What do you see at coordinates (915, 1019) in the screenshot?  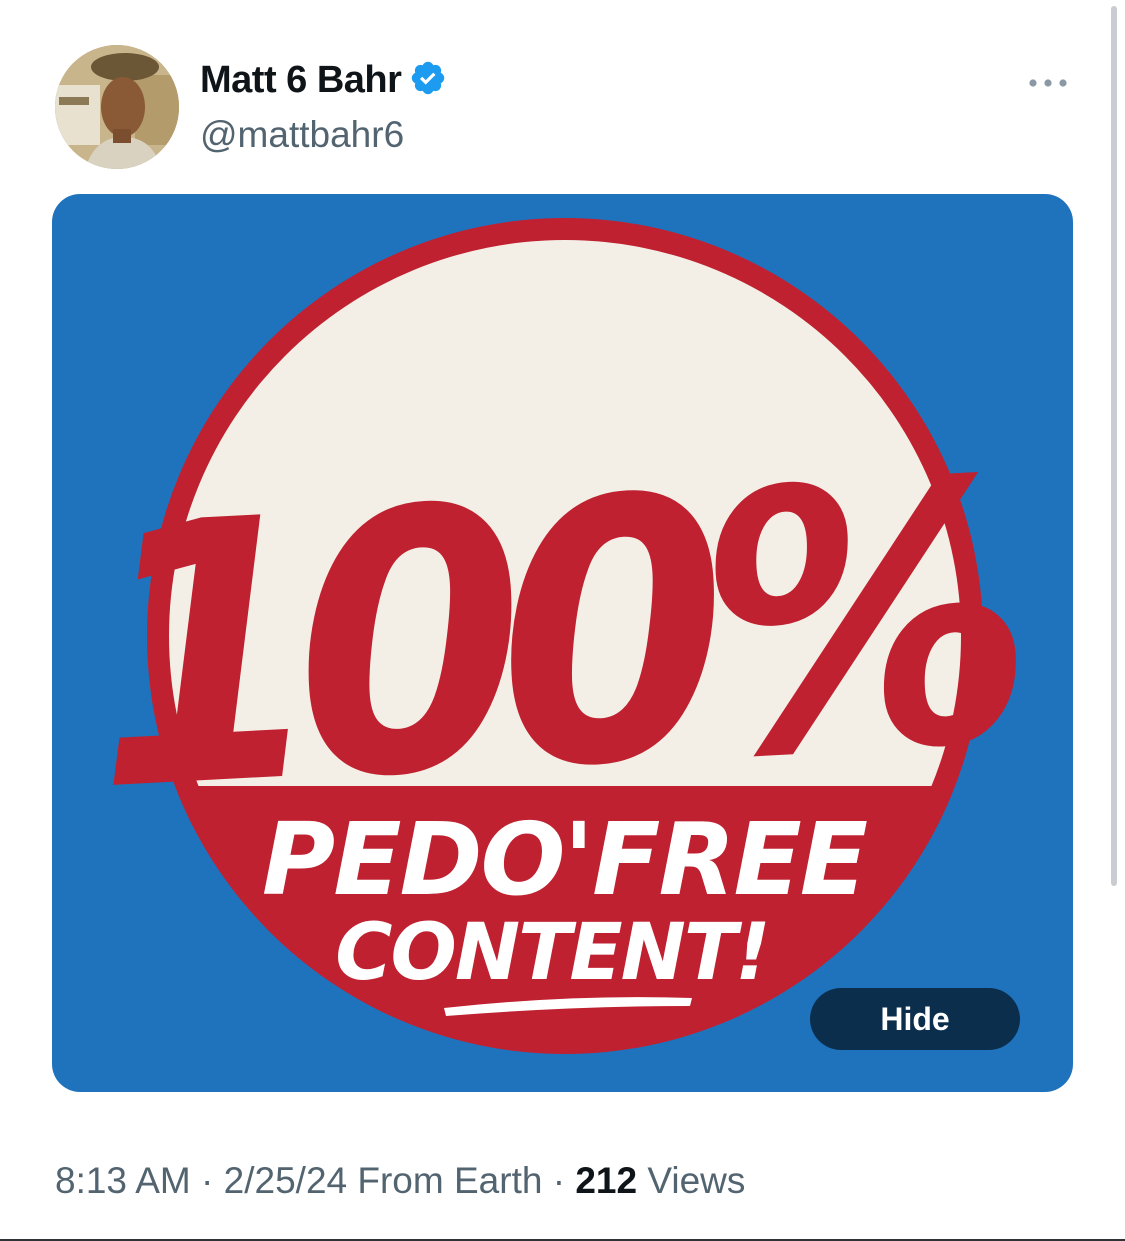 I see `hide-media-button: Hide` at bounding box center [915, 1019].